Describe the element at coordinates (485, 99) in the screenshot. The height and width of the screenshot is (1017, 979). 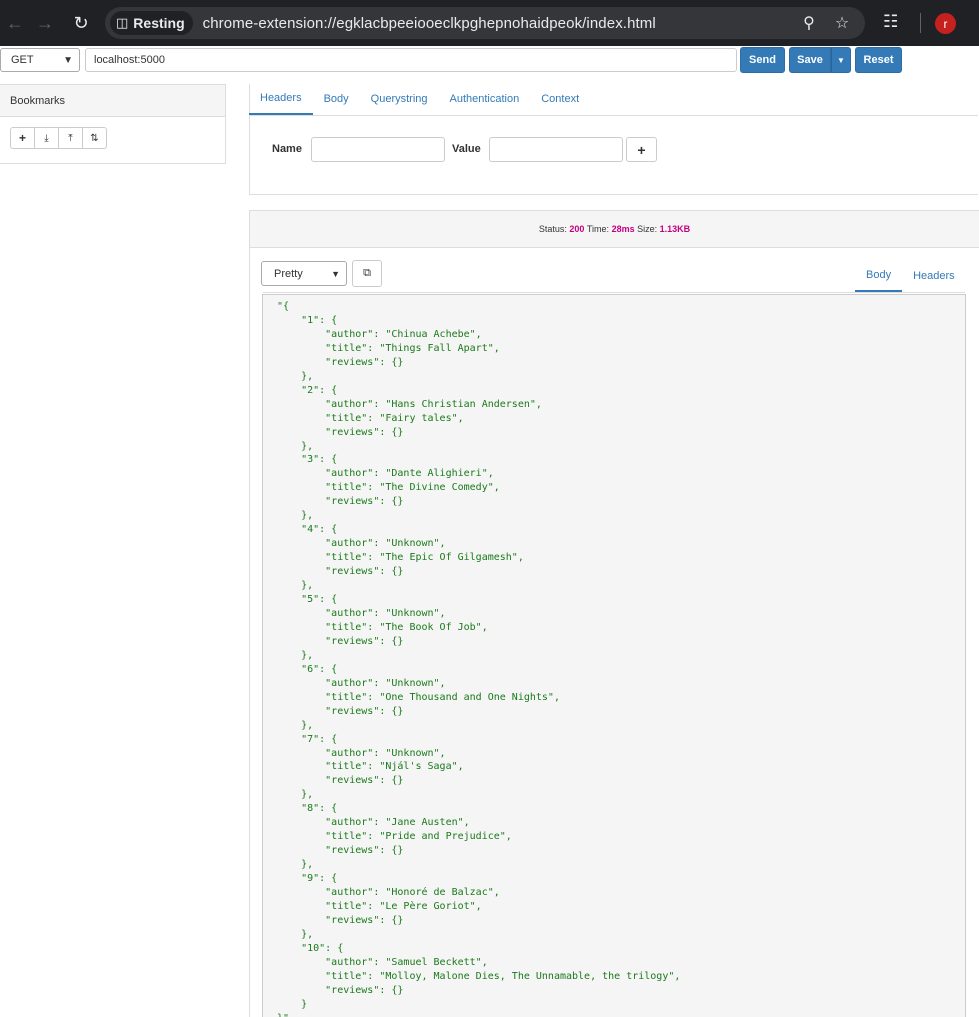
I see `tab-authentication: Authentication` at that location.